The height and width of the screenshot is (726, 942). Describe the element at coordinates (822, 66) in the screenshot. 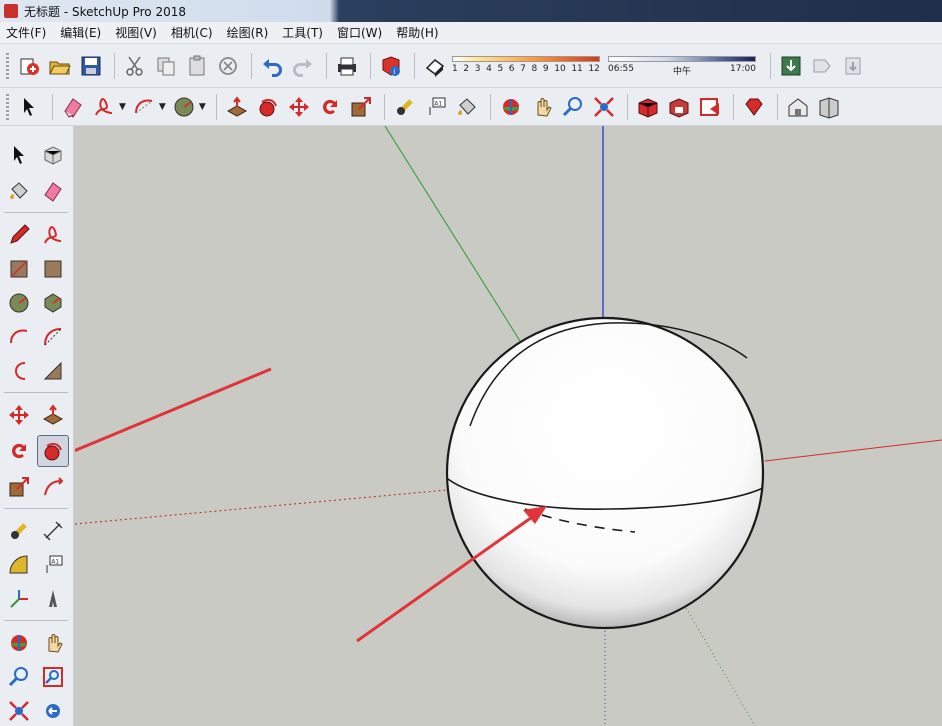

I see `share-icon` at that location.